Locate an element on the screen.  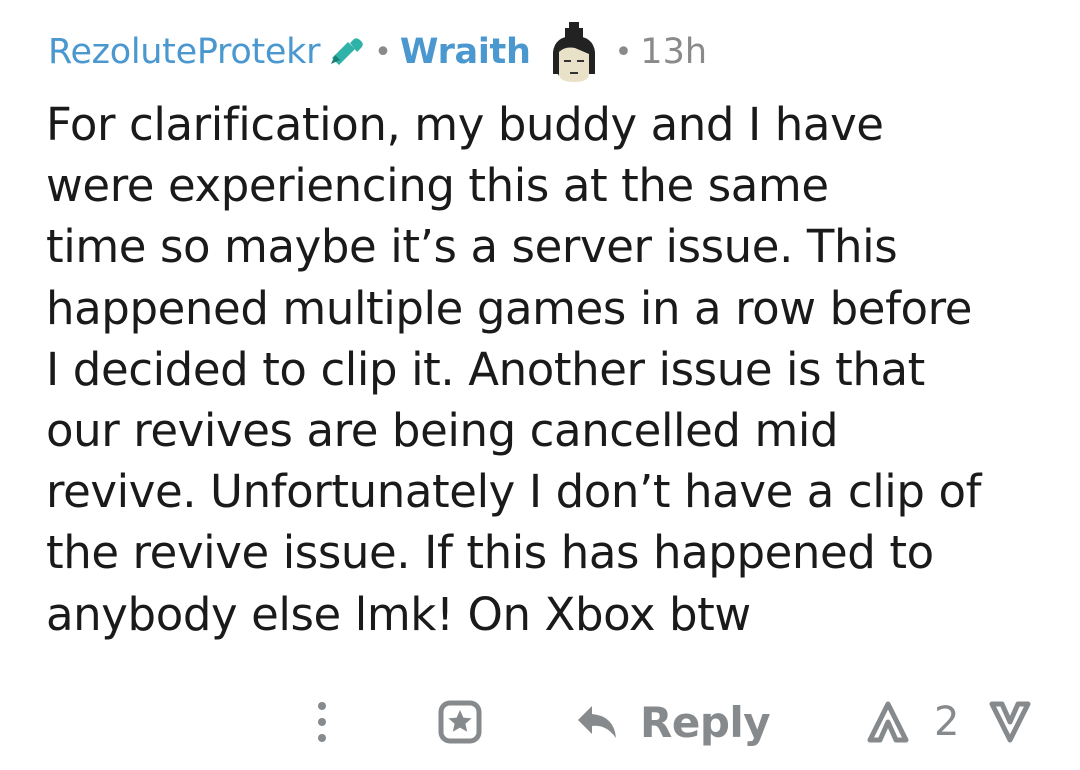
comment-body-line: our revives are being cancelled mid is located at coordinates (442, 431).